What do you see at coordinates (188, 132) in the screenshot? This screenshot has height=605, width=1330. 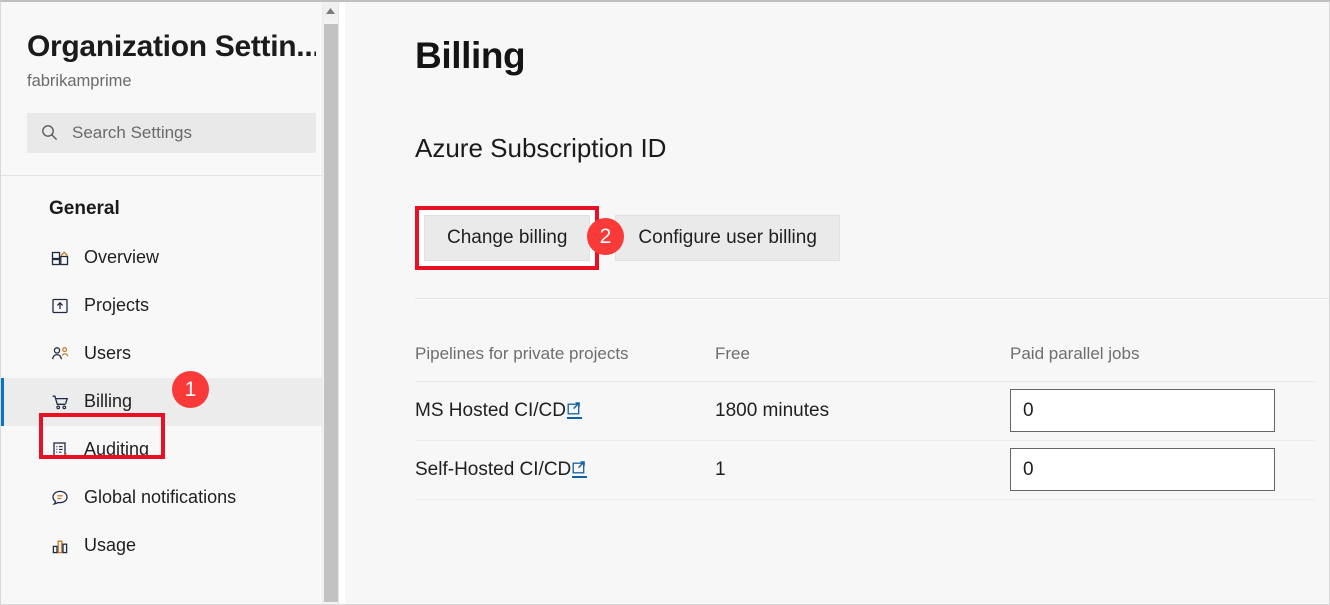 I see `search-input` at bounding box center [188, 132].